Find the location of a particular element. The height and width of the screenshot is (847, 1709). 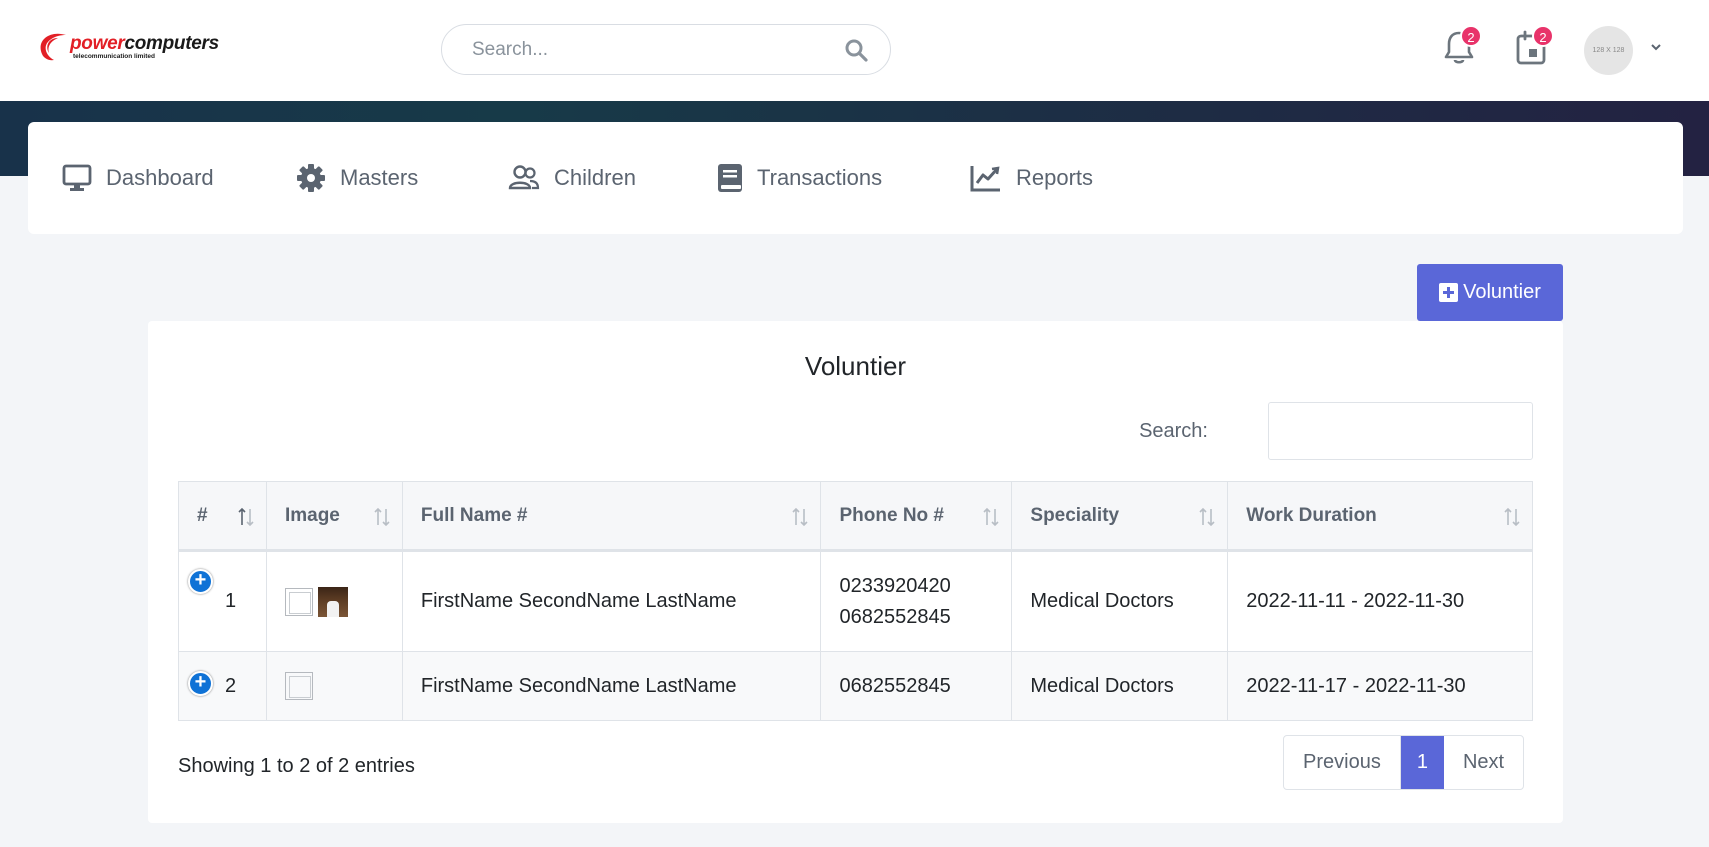

users-icon is located at coordinates (524, 177).